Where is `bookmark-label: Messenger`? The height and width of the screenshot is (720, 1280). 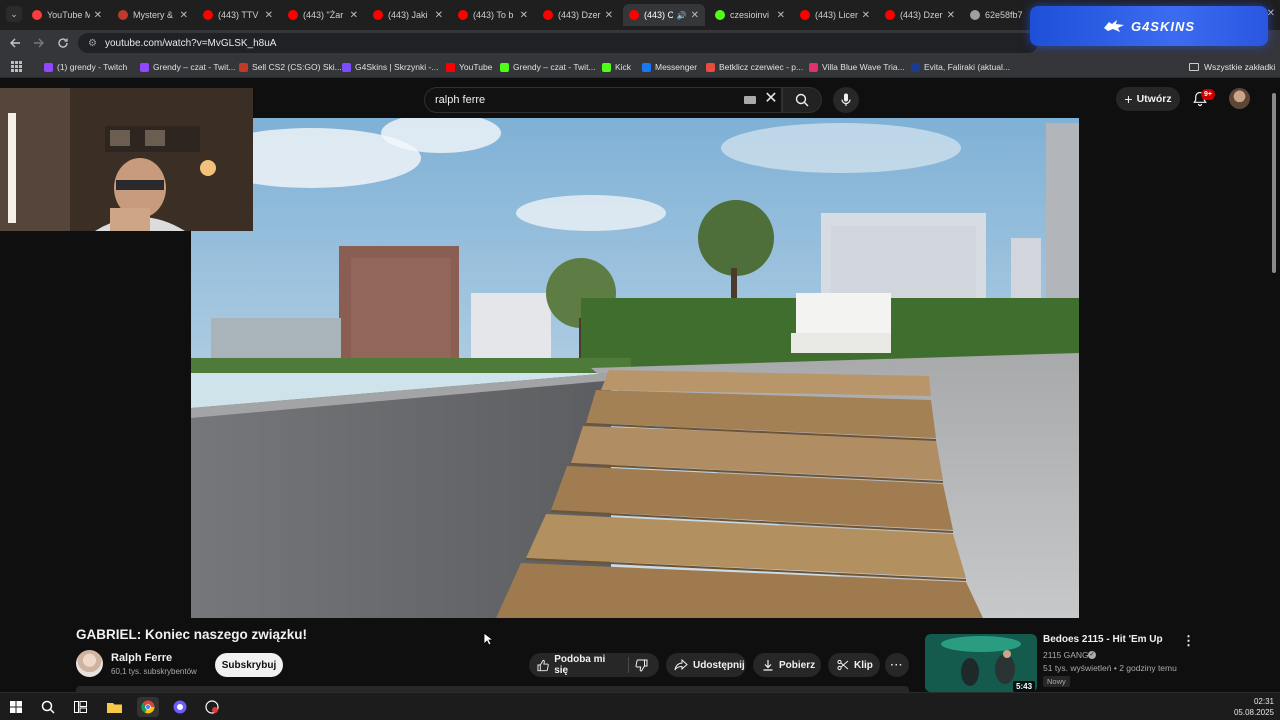
bookmark-label: Messenger is located at coordinates (676, 67).